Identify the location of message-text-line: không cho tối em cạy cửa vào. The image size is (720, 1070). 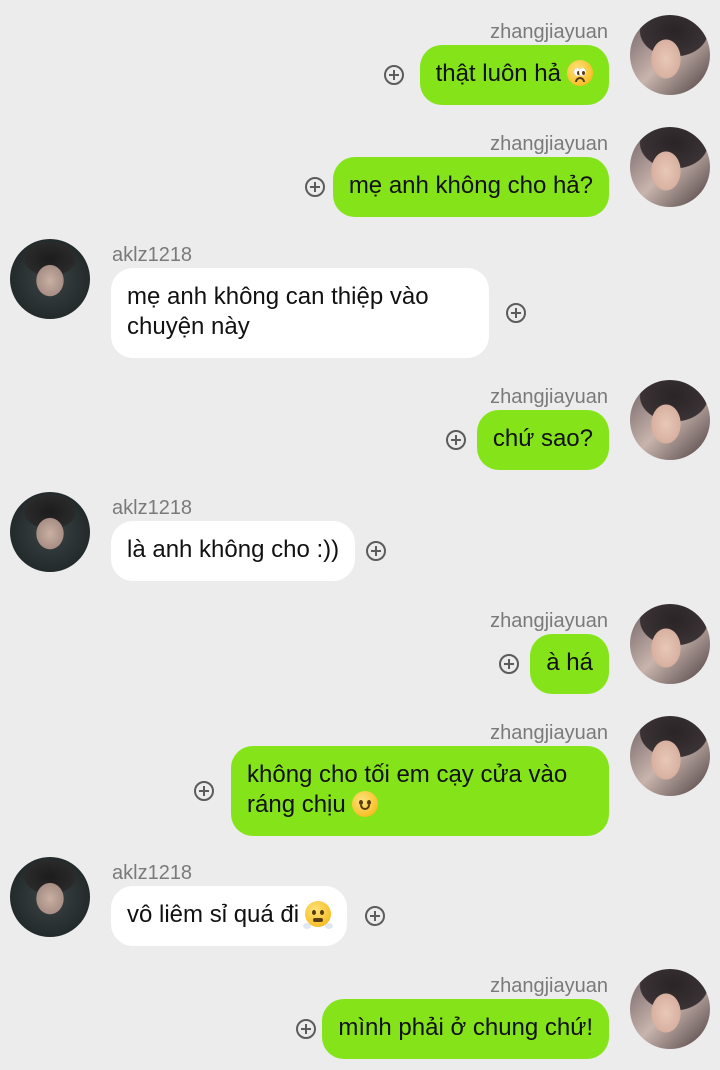
(407, 774).